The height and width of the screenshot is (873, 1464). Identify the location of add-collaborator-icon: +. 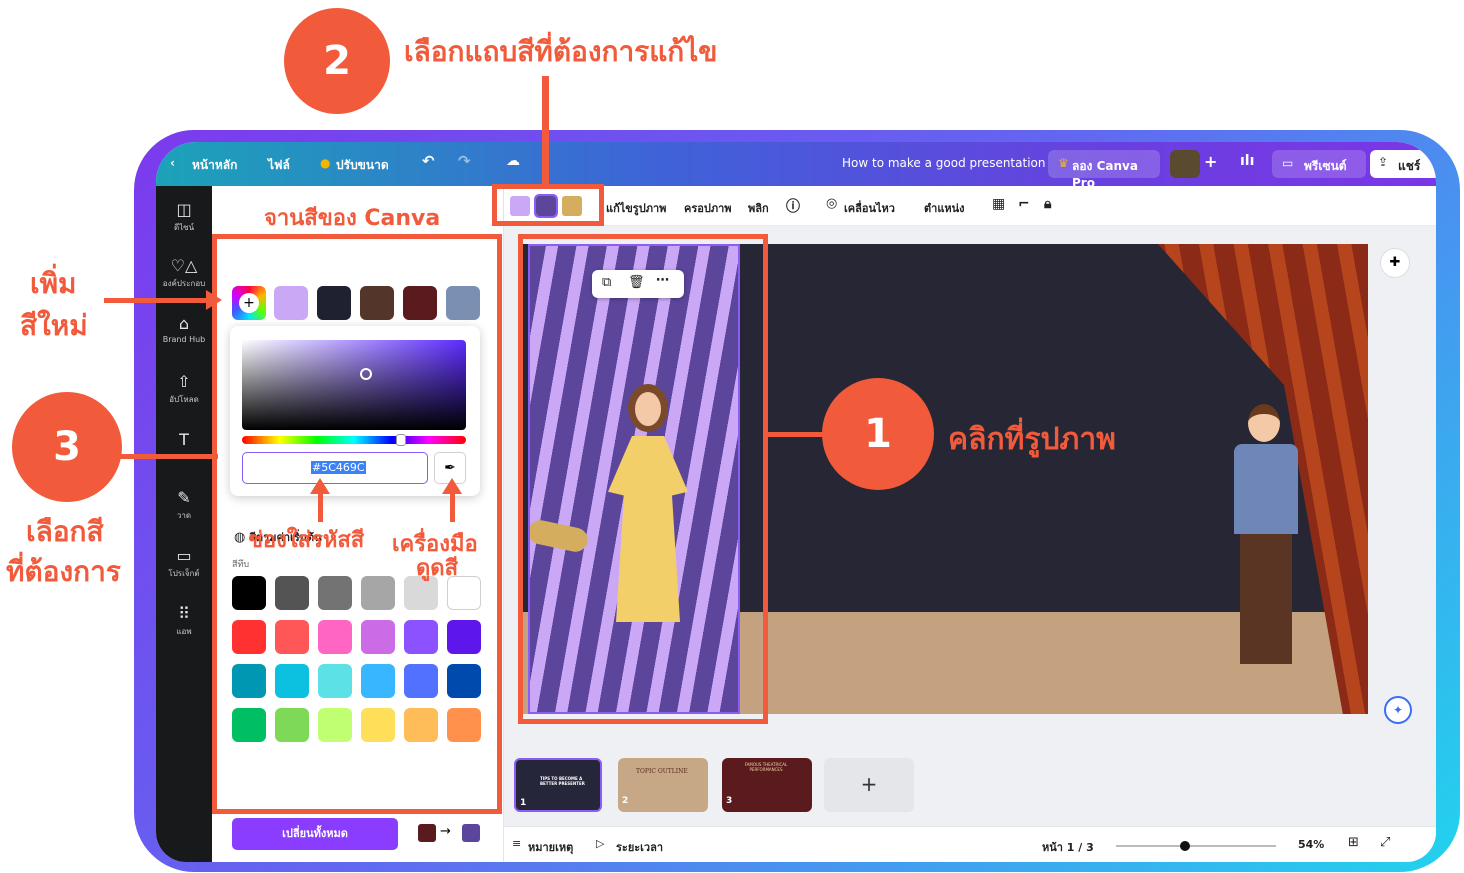
(1210, 161).